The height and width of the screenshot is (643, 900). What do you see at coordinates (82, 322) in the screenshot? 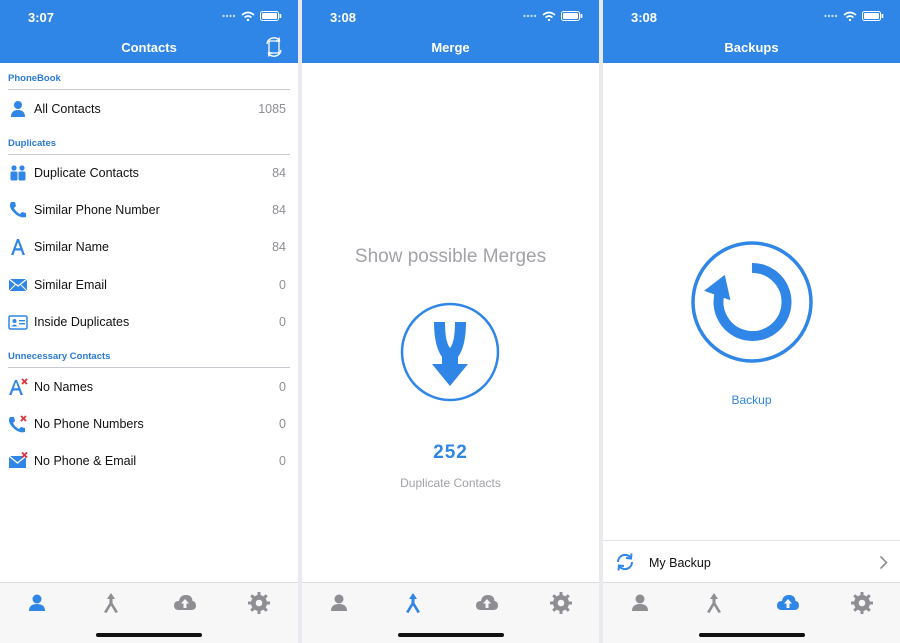
I see `row-label: Inside Duplicates` at bounding box center [82, 322].